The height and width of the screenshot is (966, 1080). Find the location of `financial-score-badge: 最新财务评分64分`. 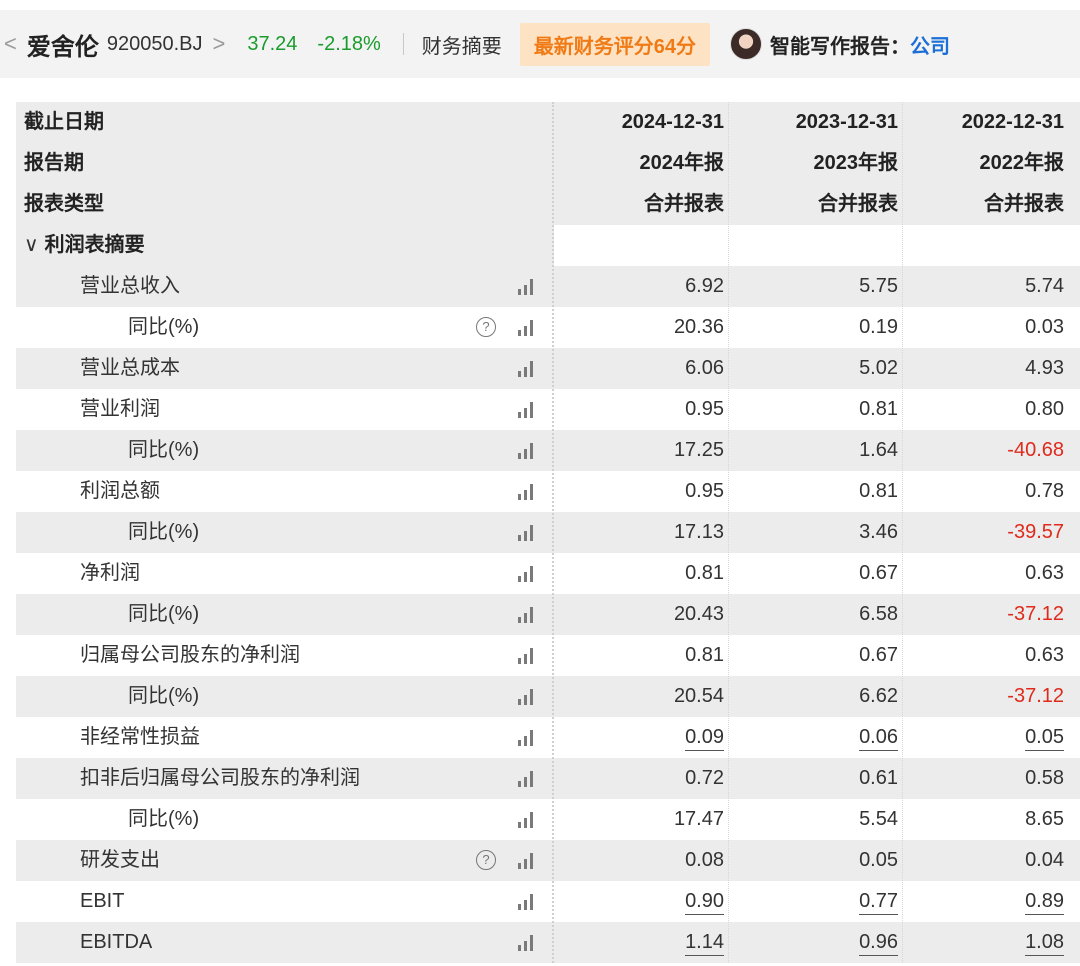

financial-score-badge: 最新财务评分64分 is located at coordinates (615, 44).